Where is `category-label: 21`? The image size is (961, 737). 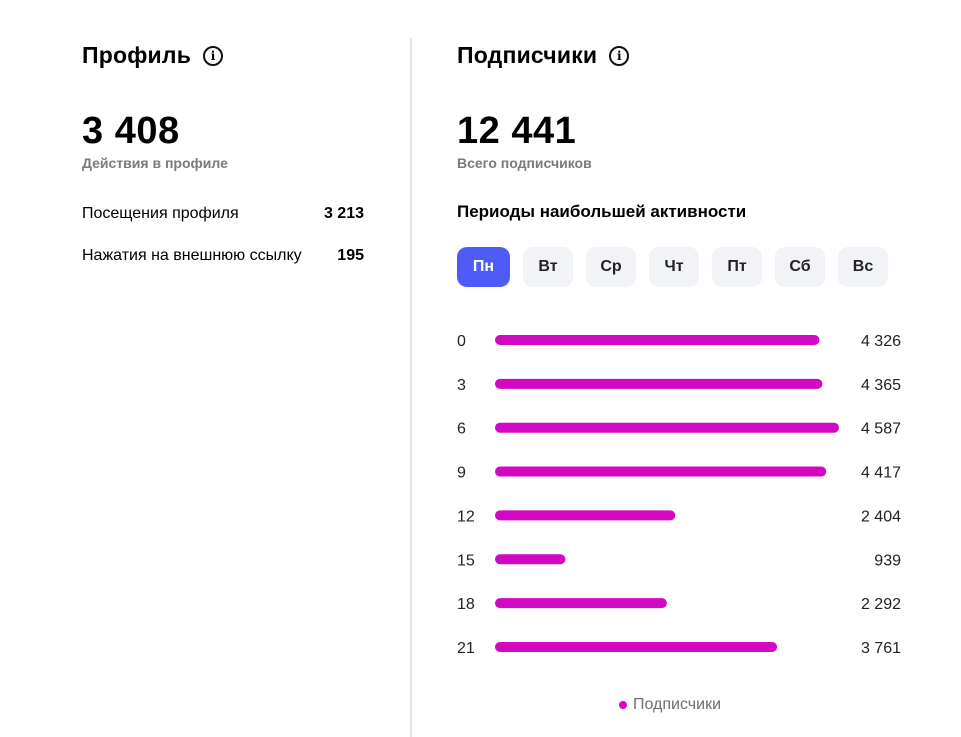 category-label: 21 is located at coordinates (466, 648).